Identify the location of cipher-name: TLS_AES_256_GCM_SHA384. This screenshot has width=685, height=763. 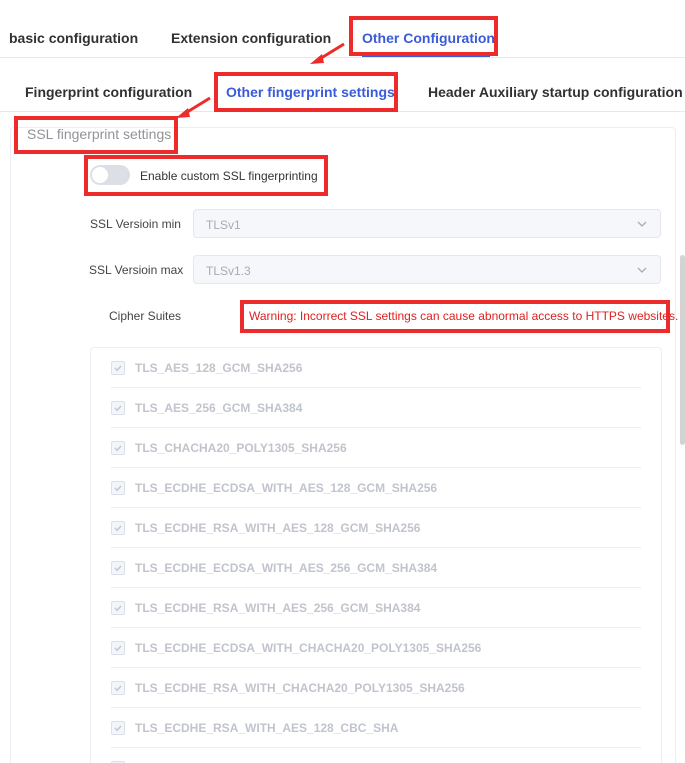
(219, 408).